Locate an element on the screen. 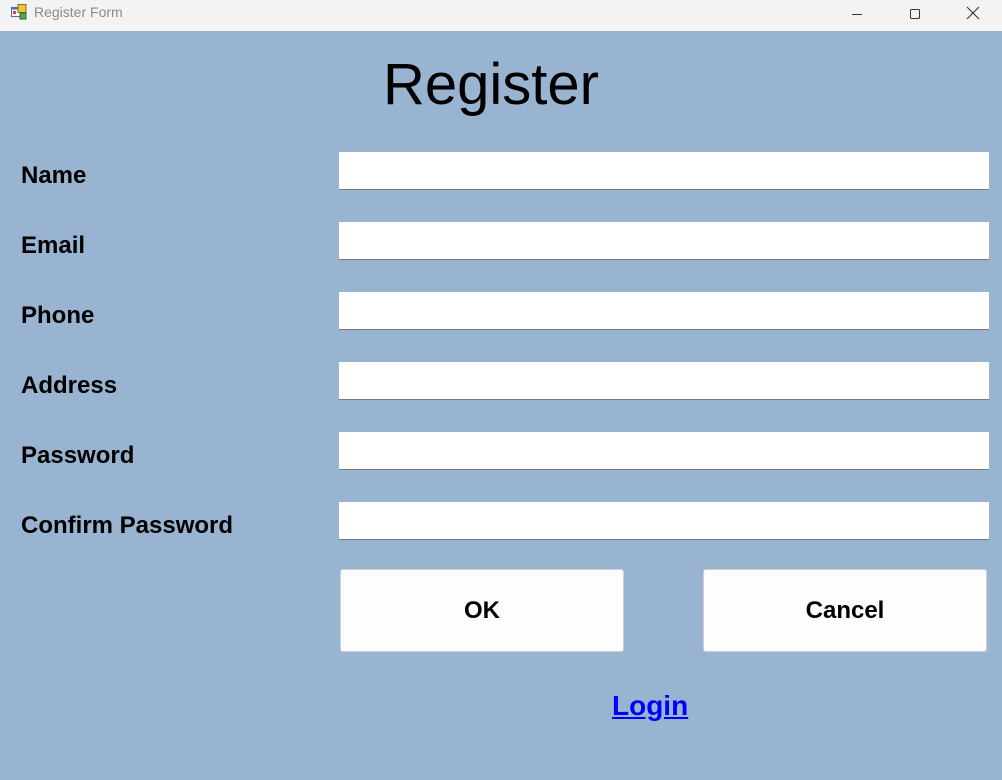 This screenshot has height=780, width=1002. ok-button: OK is located at coordinates (482, 610).